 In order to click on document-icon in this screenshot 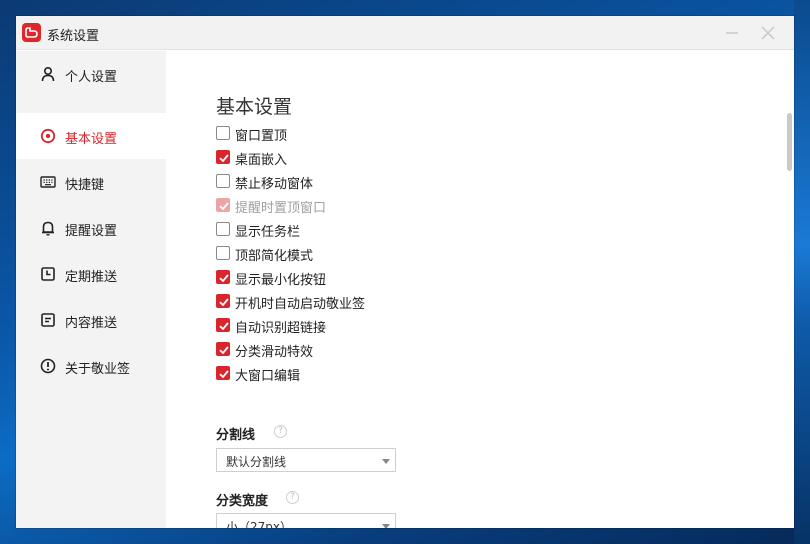, I will do `click(48, 320)`.